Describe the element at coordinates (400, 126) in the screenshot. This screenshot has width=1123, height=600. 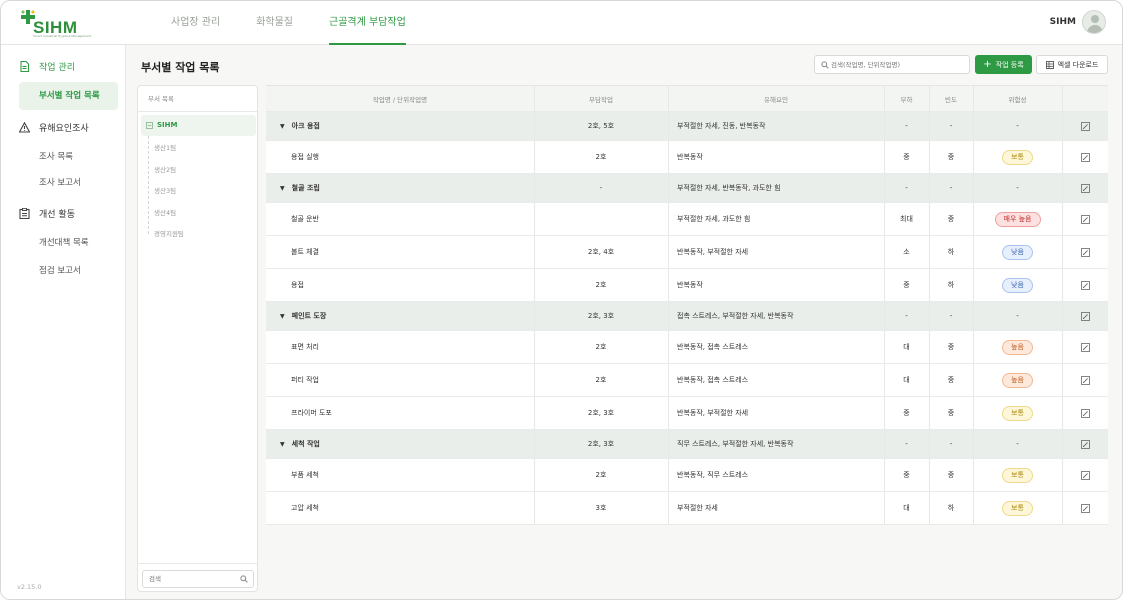
I see `task-name-cell: ▼ 아크 용접` at that location.